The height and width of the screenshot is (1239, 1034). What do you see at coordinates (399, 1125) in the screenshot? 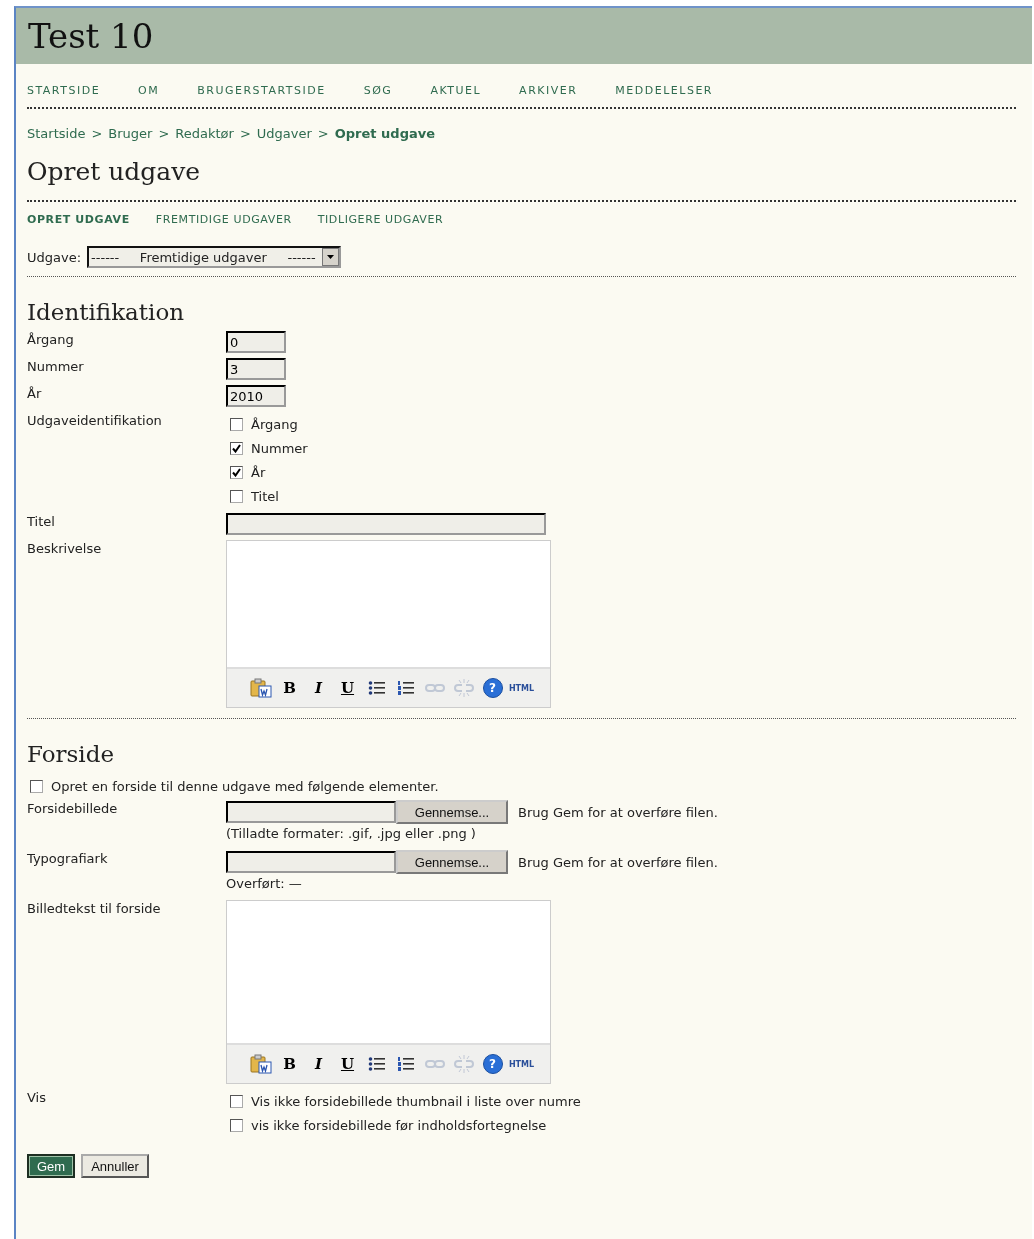
I see `checkbox-label: vis ikke forsidebillede før indholdsfortegnelse` at bounding box center [399, 1125].